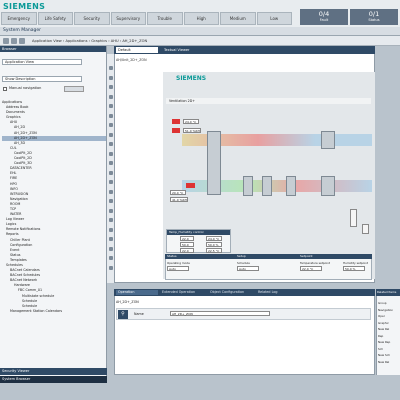 The width and height of the screenshot is (400, 400). What do you see at coordinates (244, 332) in the screenshot?
I see `operation-pane` at bounding box center [244, 332].